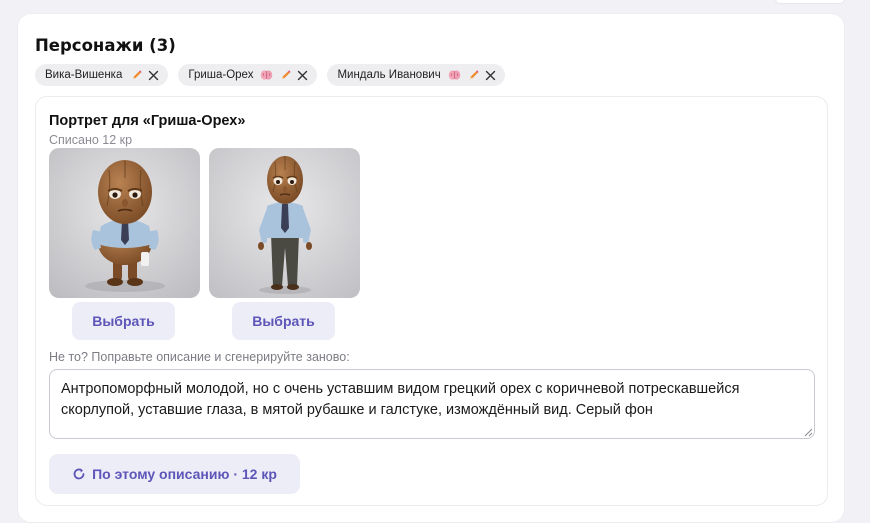 This screenshot has width=870, height=523. I want to click on refresh-icon, so click(79, 474).